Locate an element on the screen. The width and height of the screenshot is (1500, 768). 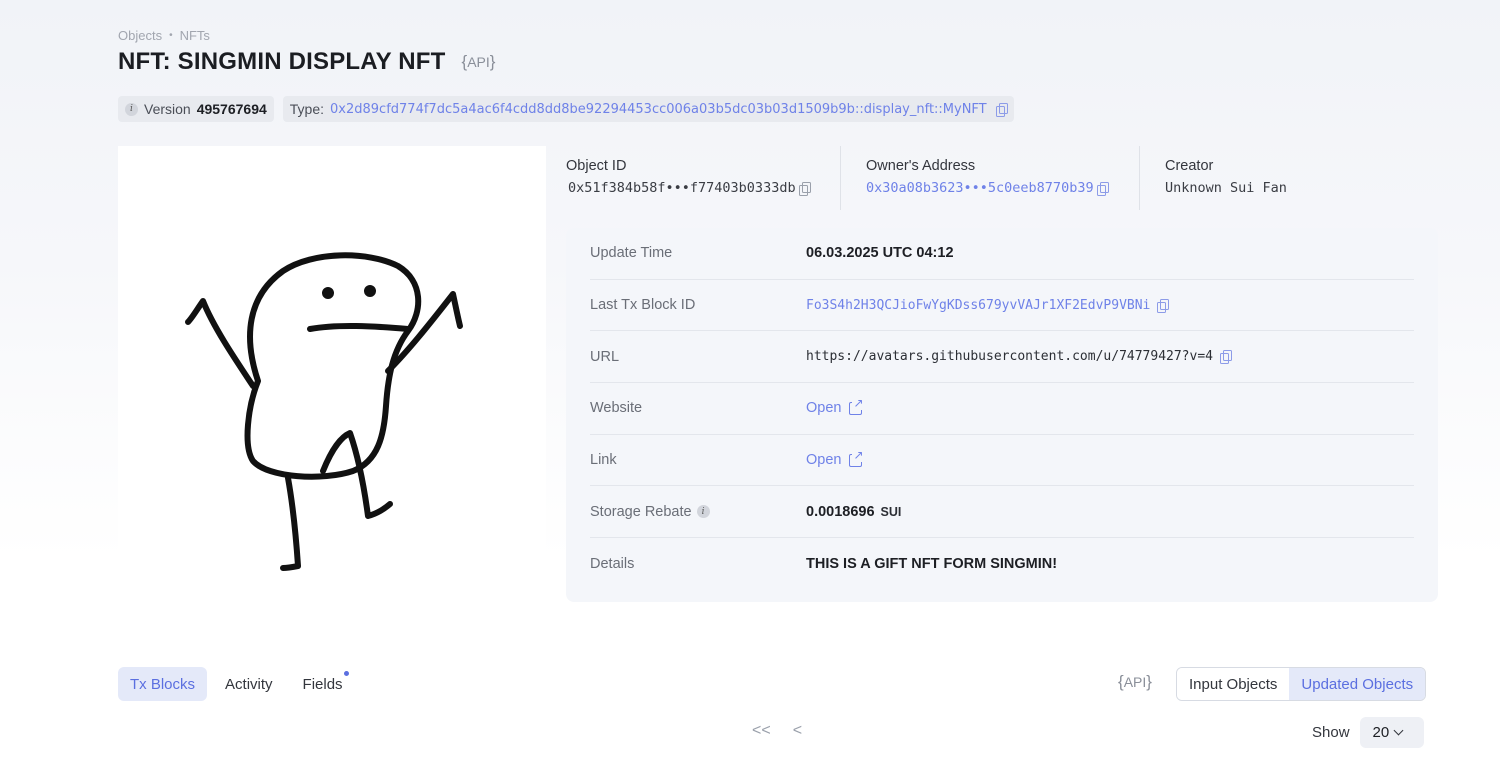
website-open-text: Open is located at coordinates (824, 408).